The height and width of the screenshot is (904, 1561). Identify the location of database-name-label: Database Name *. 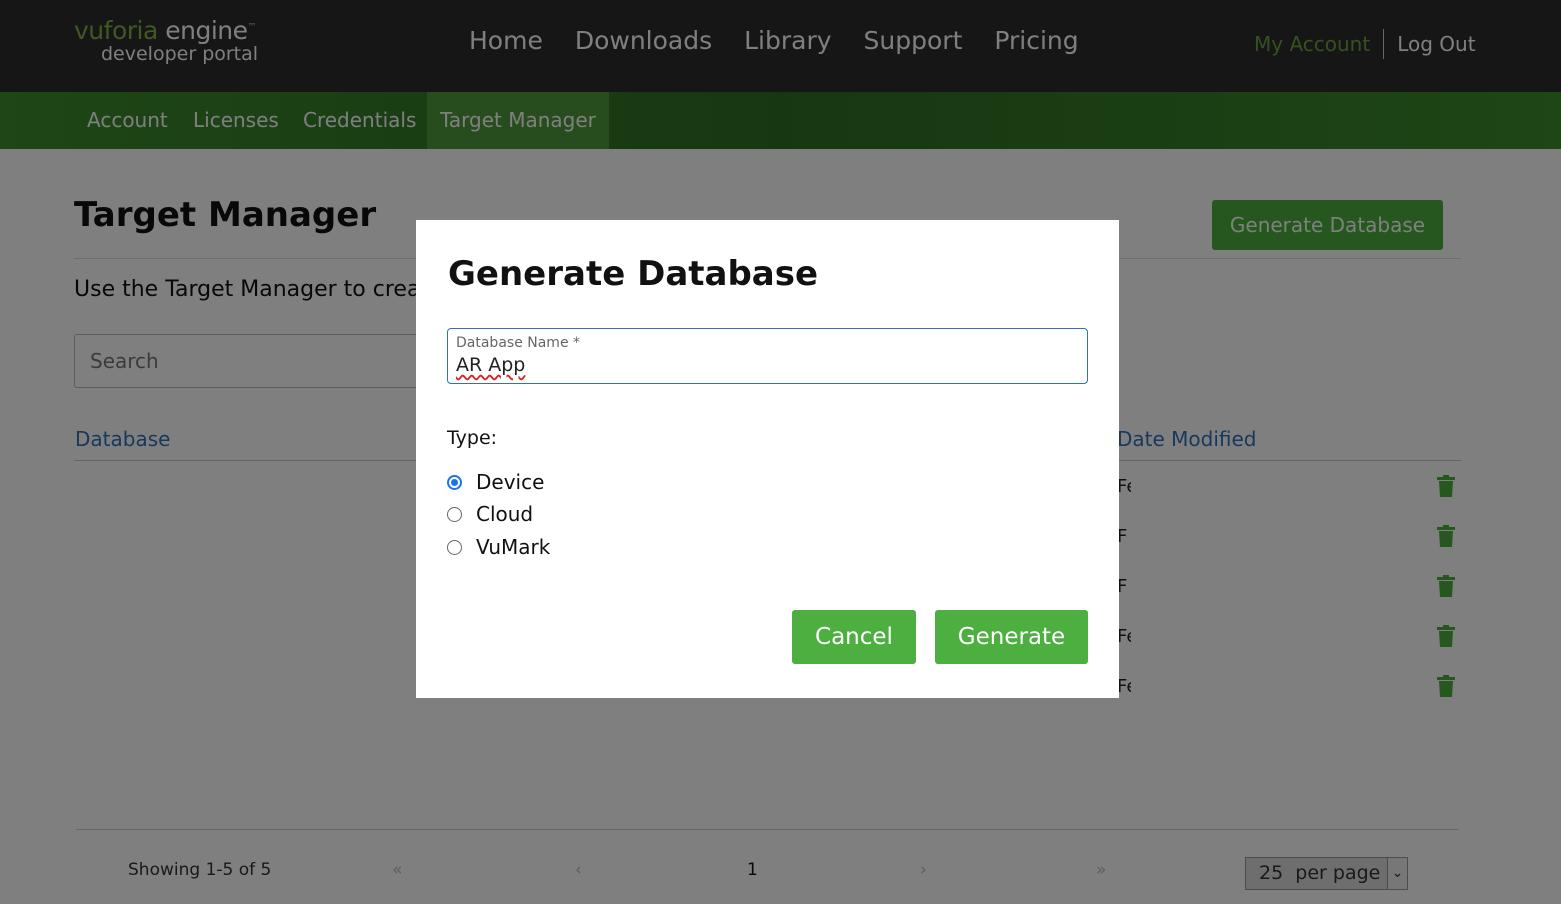
(518, 343).